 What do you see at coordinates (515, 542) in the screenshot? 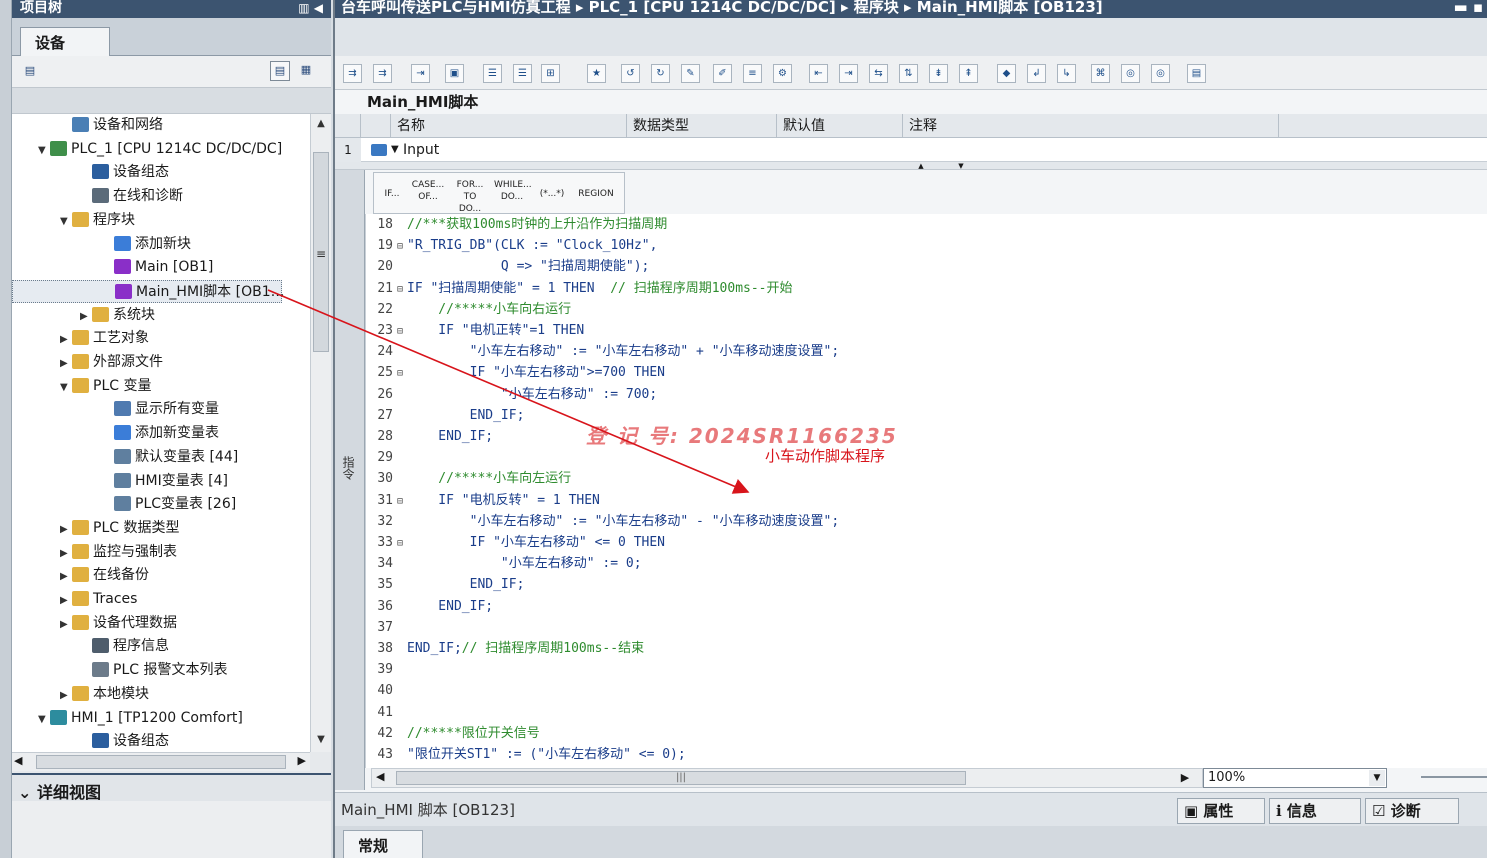
I see `code-line: 33 ⊟ IF "小车左右移动" <= 0 THEN` at bounding box center [515, 542].